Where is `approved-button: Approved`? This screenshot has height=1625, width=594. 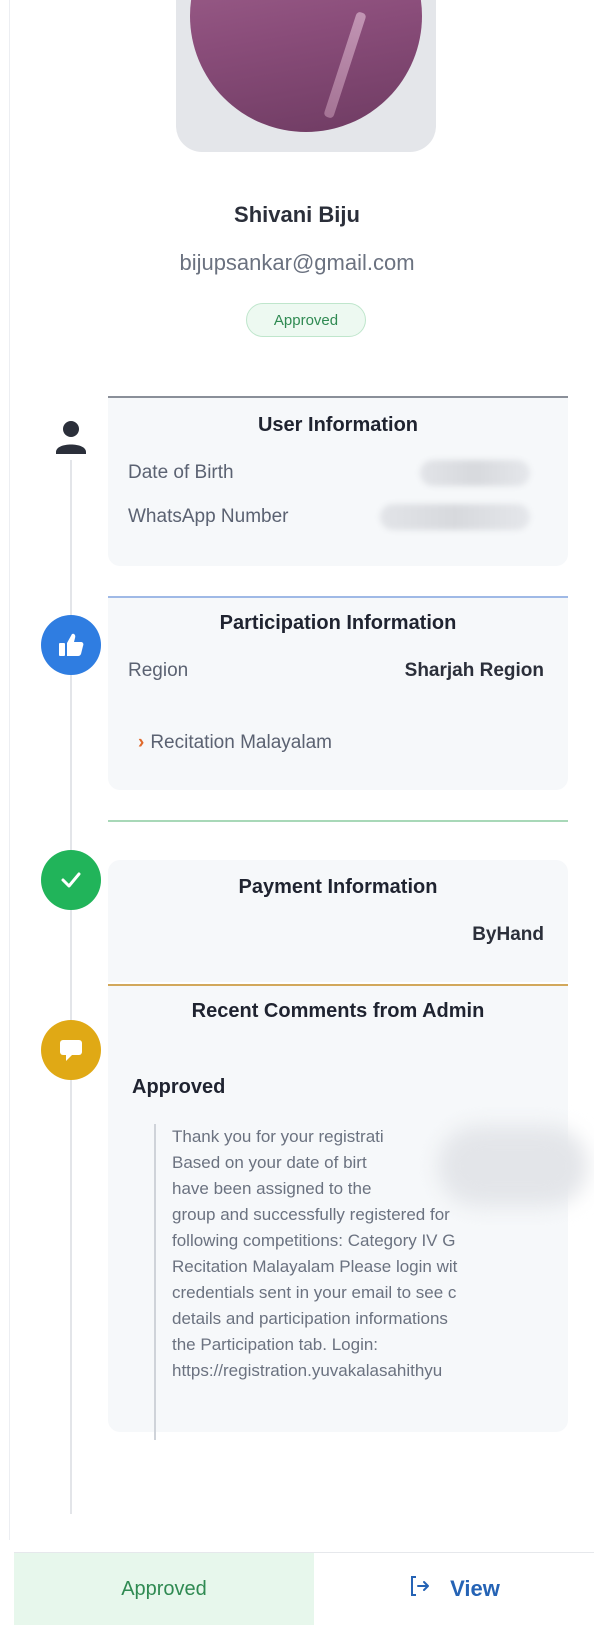
approved-button: Approved is located at coordinates (164, 1589).